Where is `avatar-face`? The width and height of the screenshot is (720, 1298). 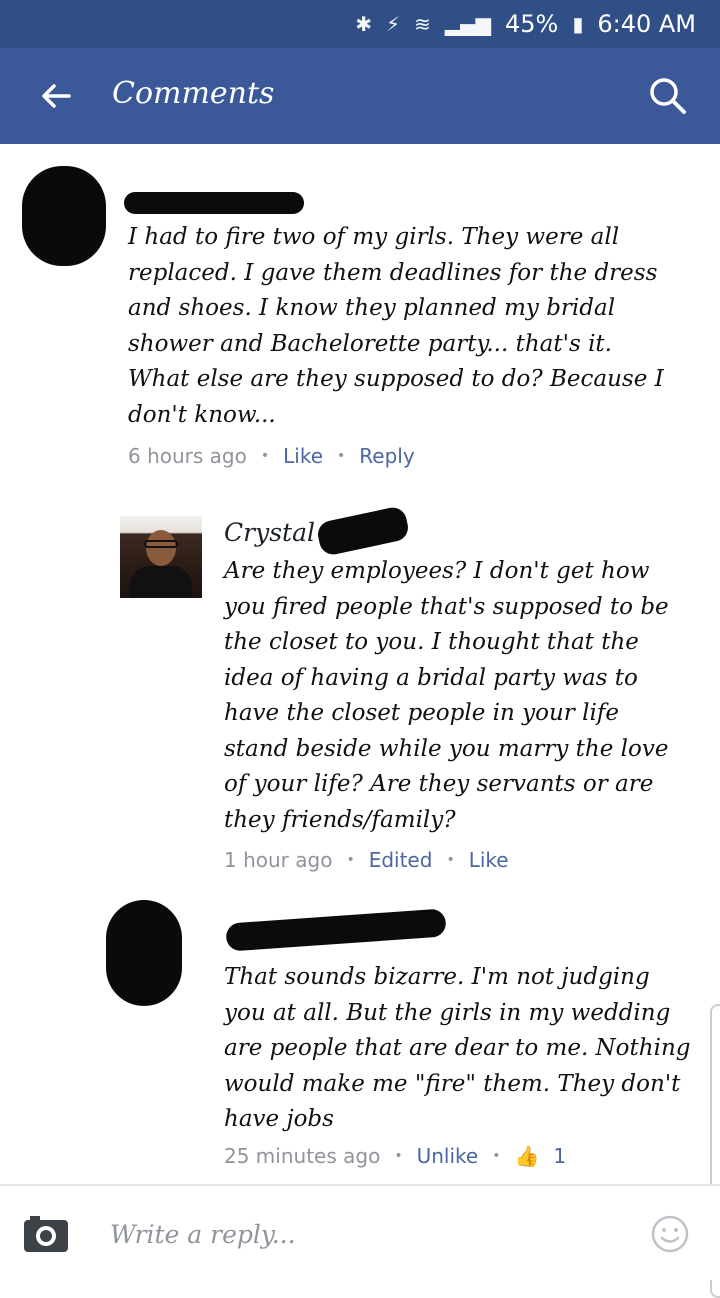 avatar-face is located at coordinates (161, 548).